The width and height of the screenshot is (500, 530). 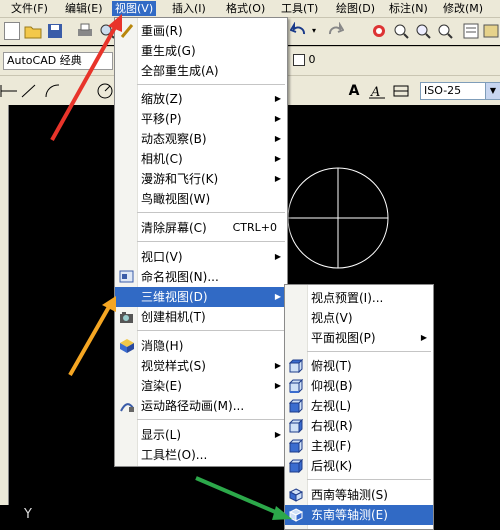 What do you see at coordinates (338, 218) in the screenshot?
I see `circle-drawing` at bounding box center [338, 218].